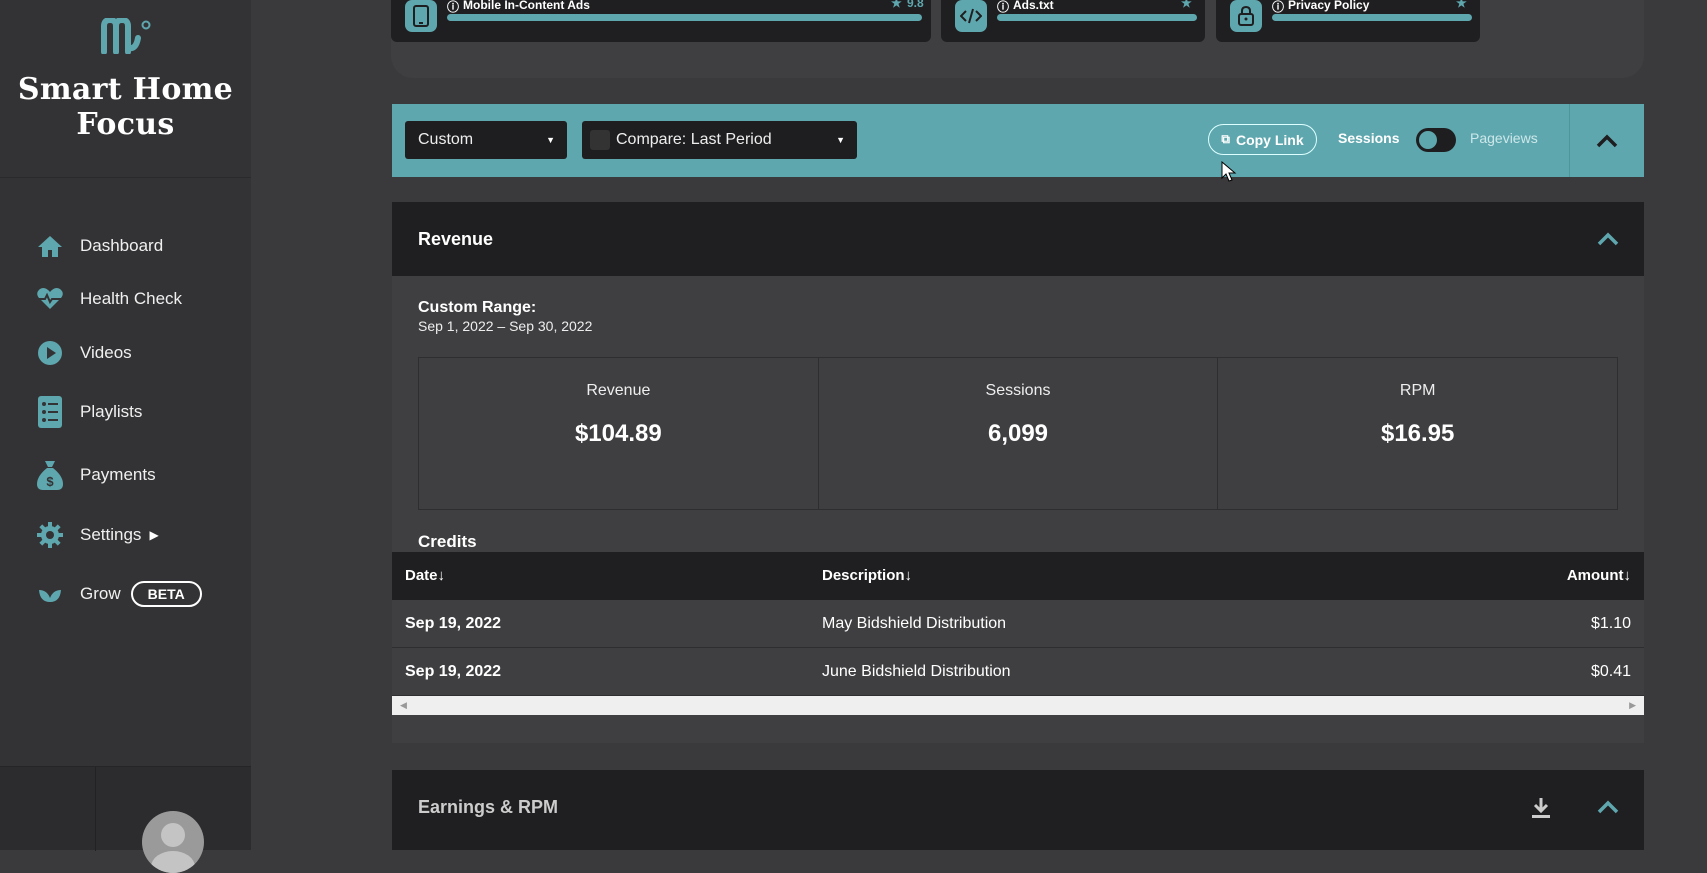  What do you see at coordinates (1632, 705) in the screenshot?
I see `scroll-right-arrow-icon: ▶` at bounding box center [1632, 705].